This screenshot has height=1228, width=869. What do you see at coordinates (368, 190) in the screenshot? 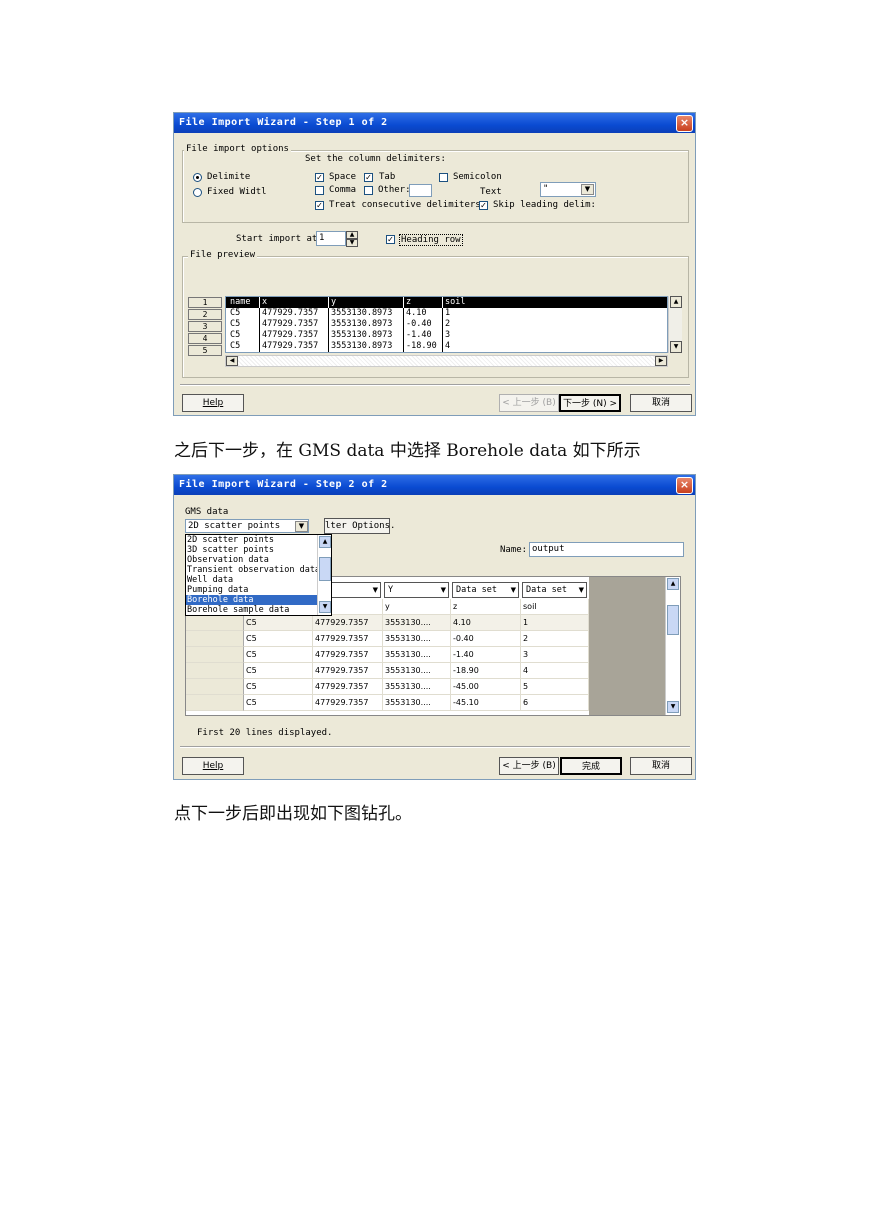
I see `other-checkbox` at bounding box center [368, 190].